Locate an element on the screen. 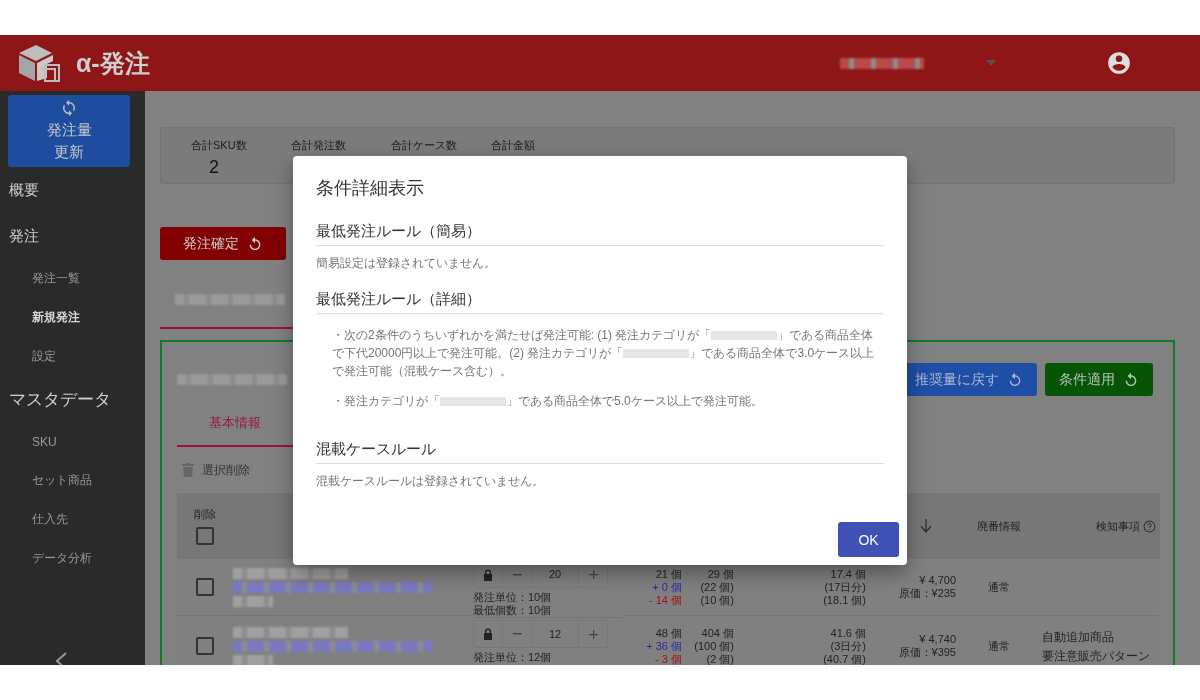 This screenshot has width=1200, height=700. table-cell: (18.1 個) is located at coordinates (844, 600).